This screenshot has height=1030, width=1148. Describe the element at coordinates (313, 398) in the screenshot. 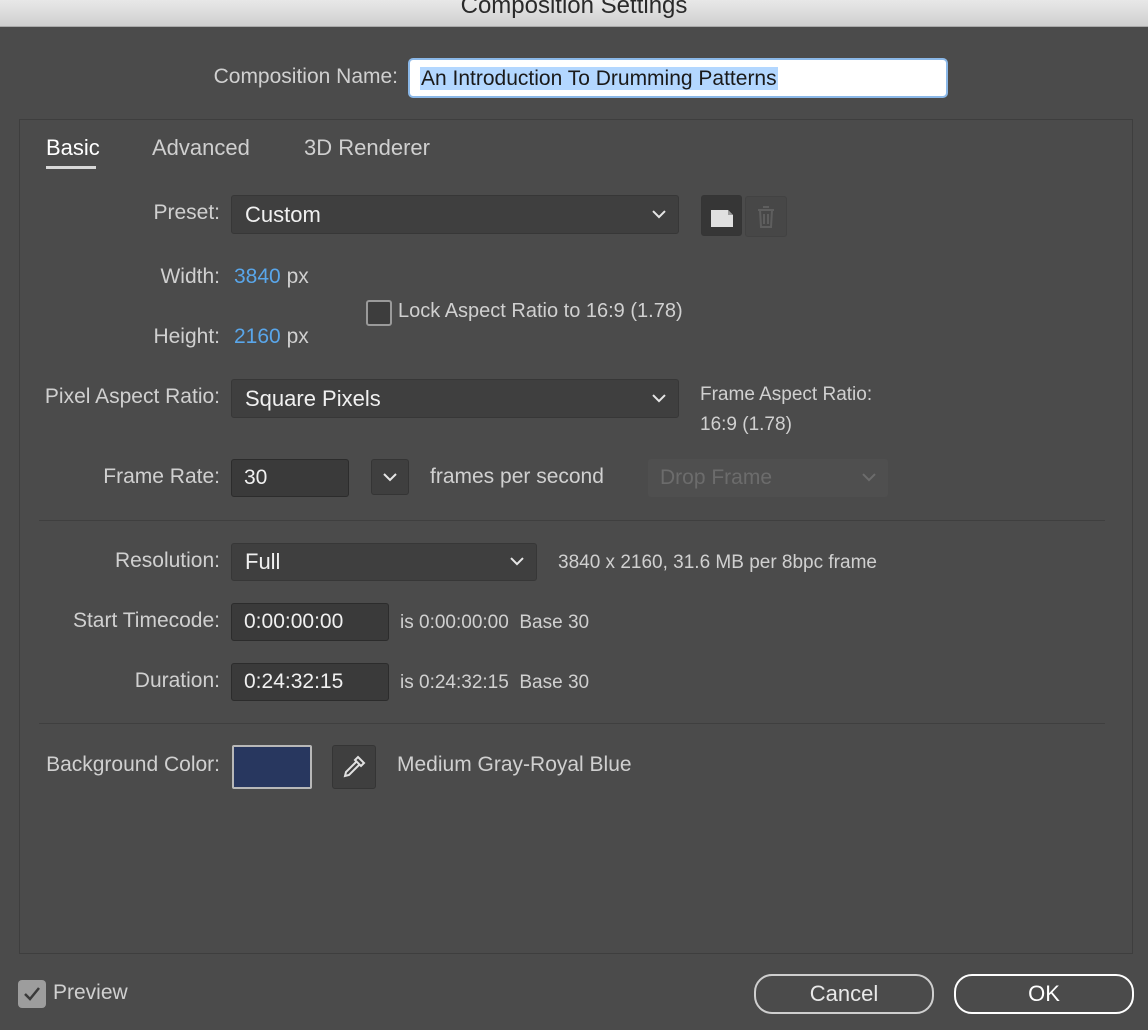

I see `pixel-aspect-value: Square Pixels` at that location.